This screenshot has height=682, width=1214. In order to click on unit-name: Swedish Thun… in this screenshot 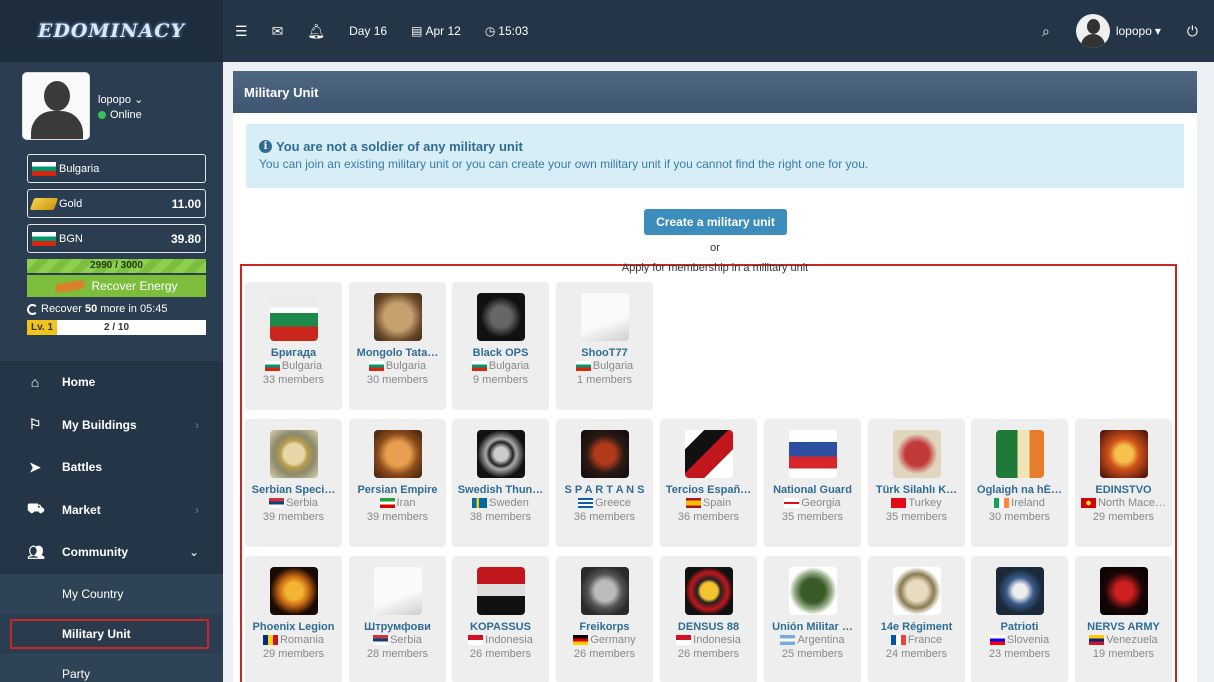, I will do `click(500, 490)`.